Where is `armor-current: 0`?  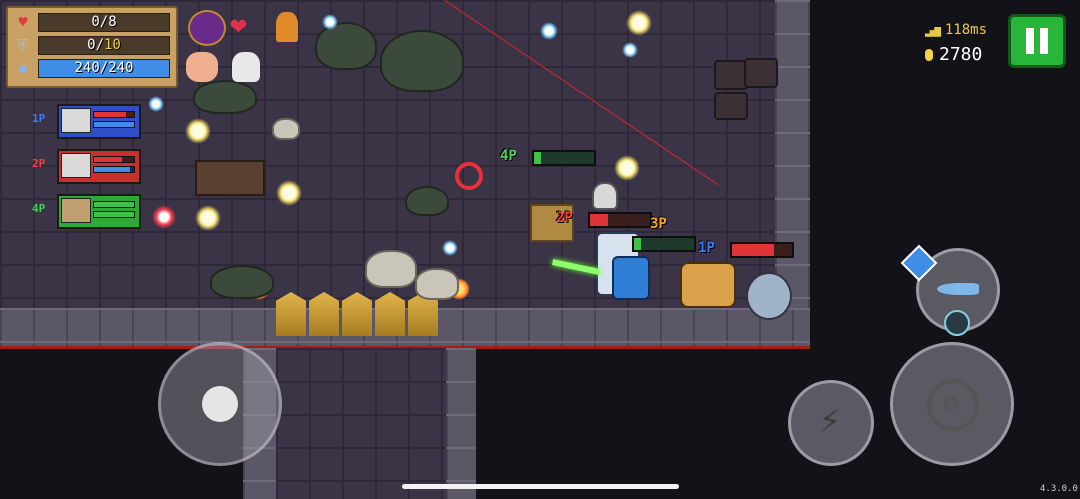
armor-current: 0 is located at coordinates (91, 45).